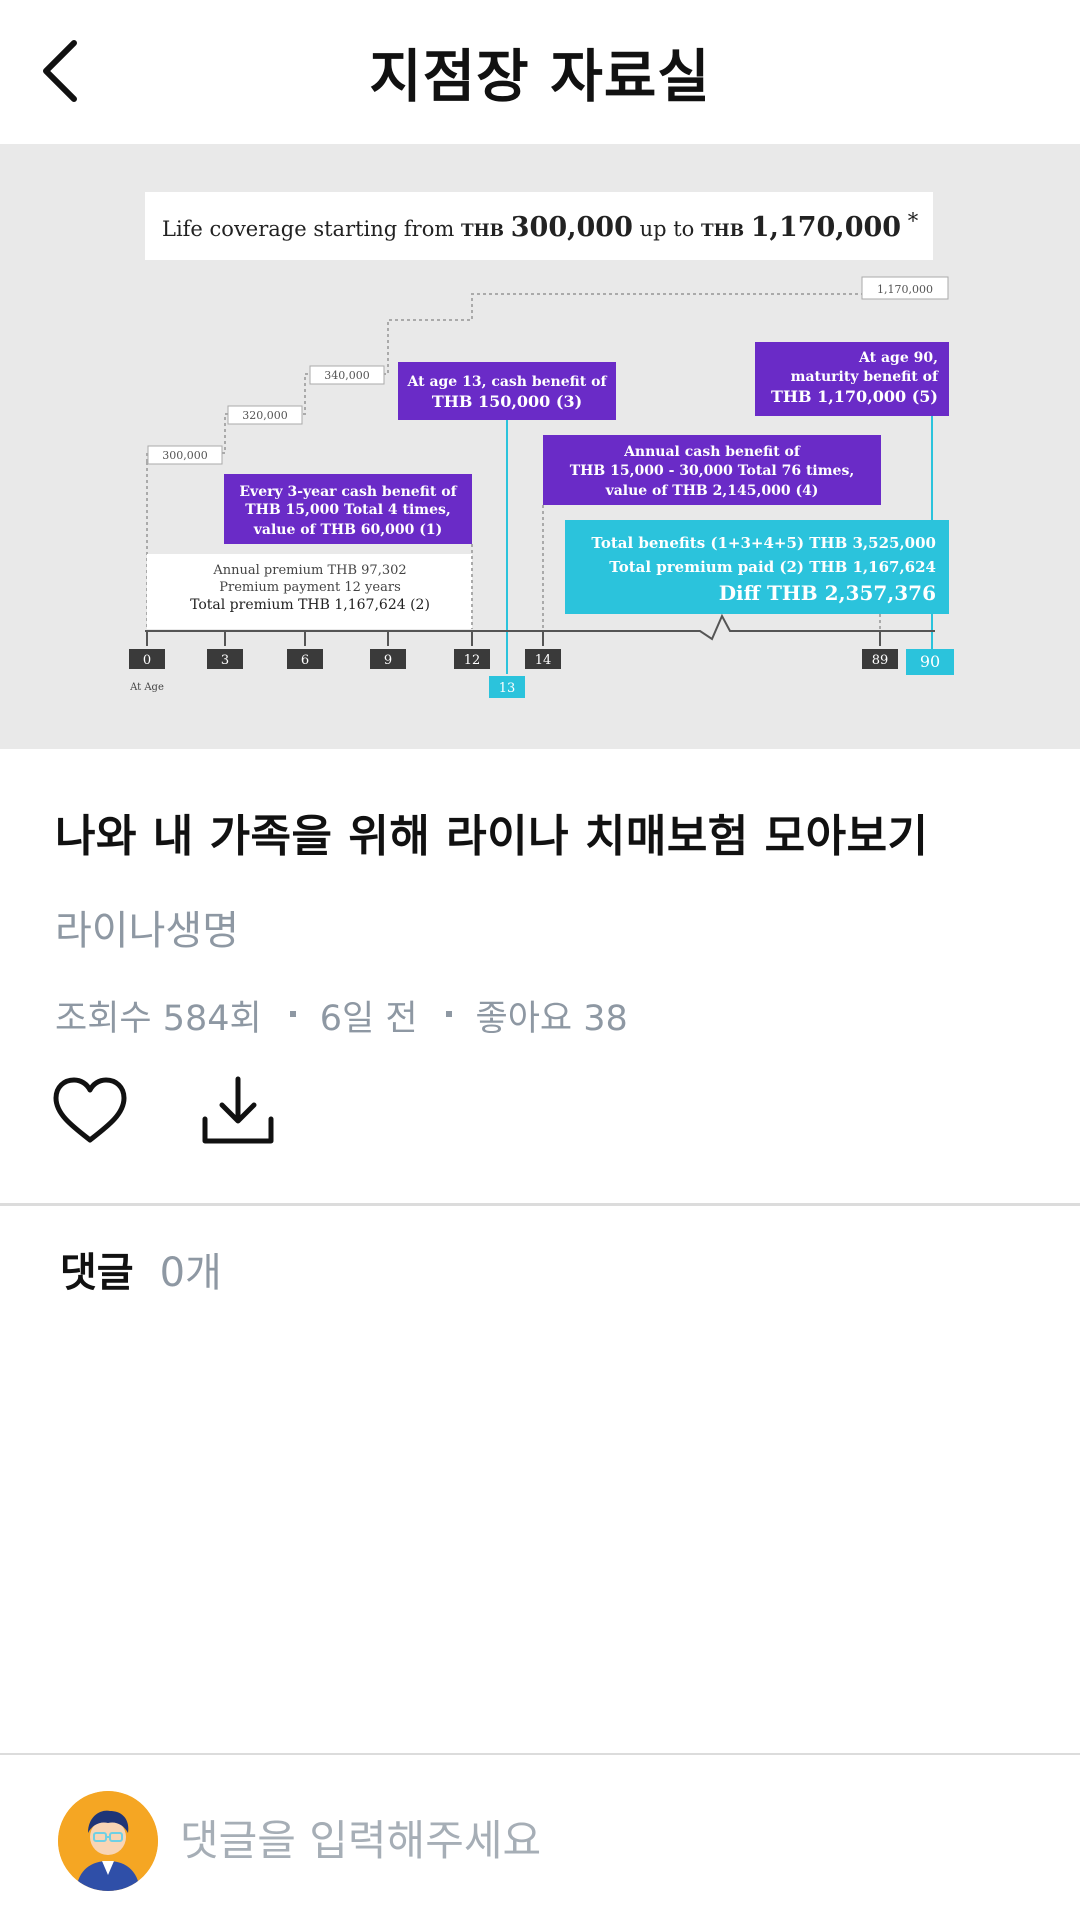 The height and width of the screenshot is (1920, 1080). I want to click on coverage-level-2: 320,000, so click(265, 415).